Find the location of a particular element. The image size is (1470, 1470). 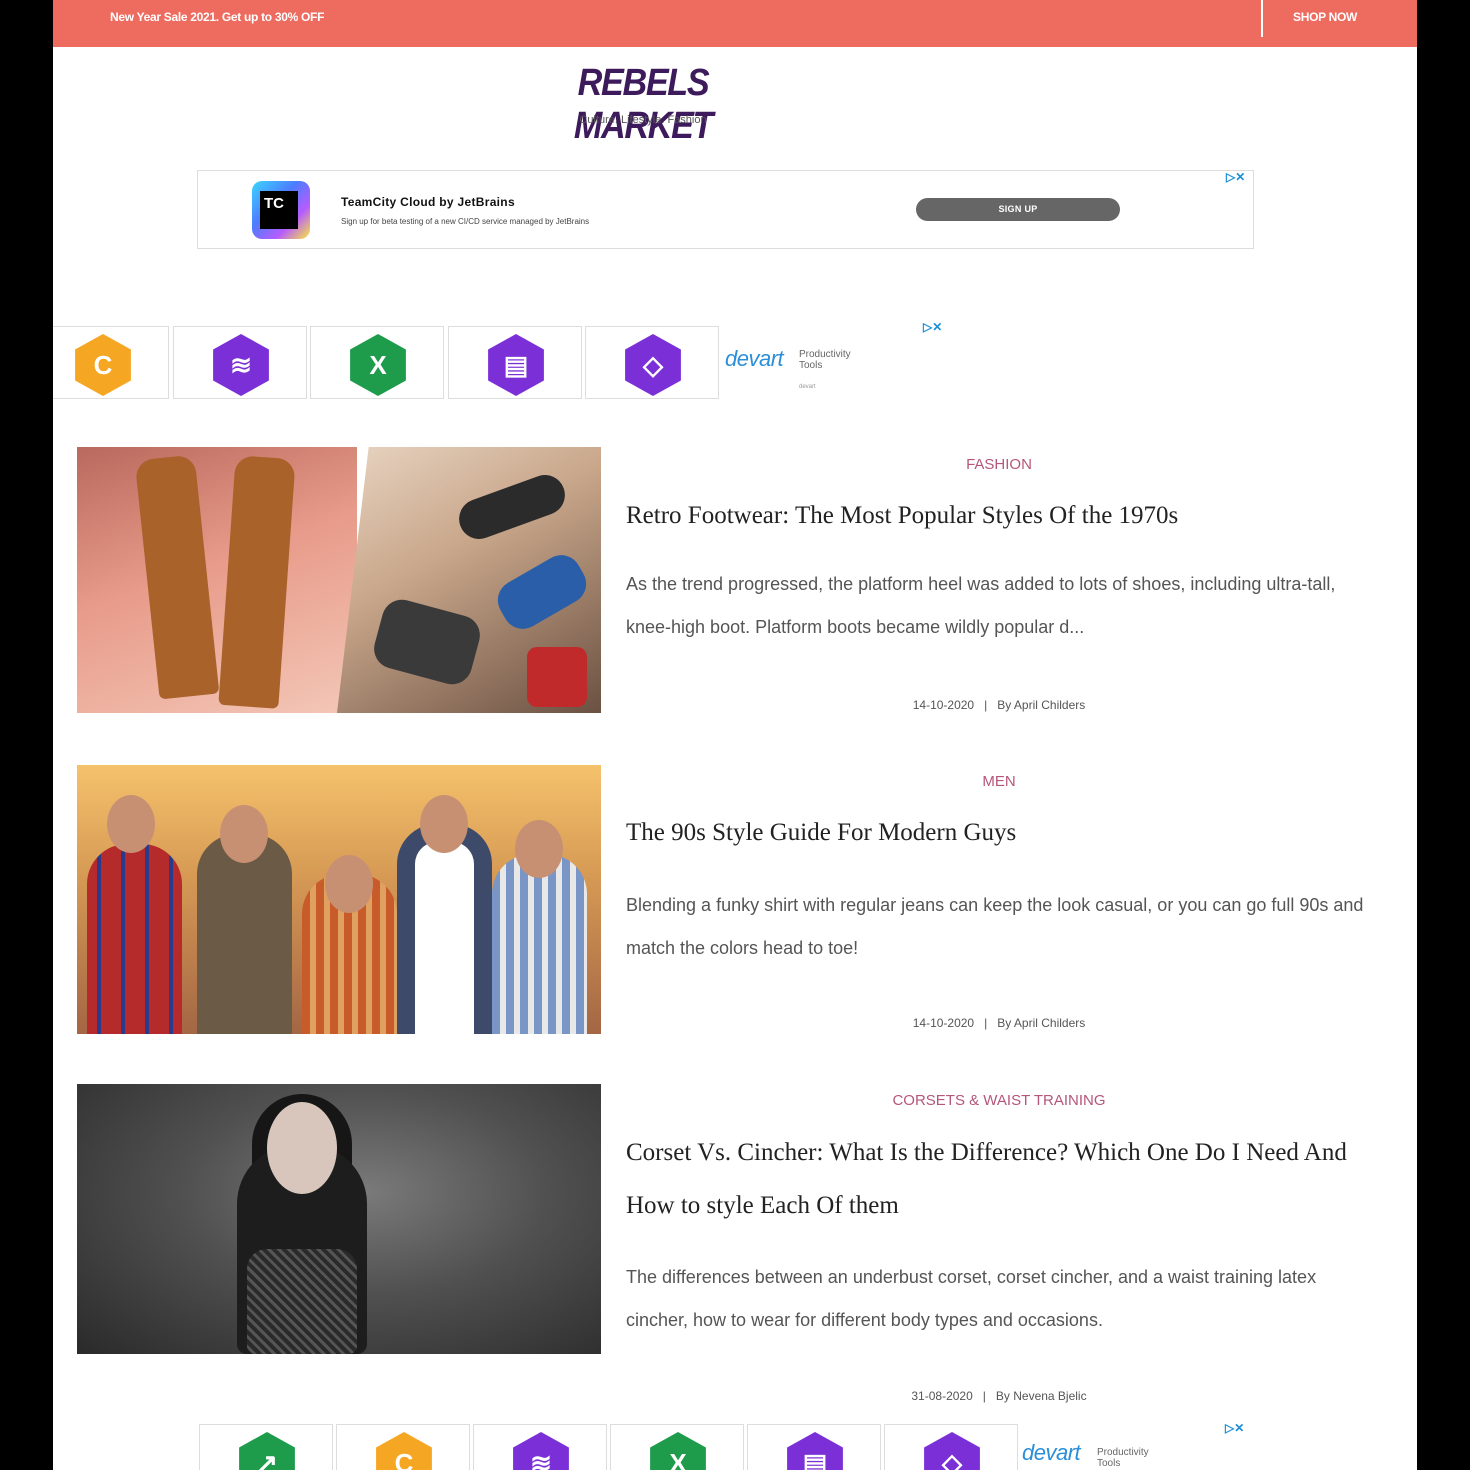

promo-divider is located at coordinates (1262, 18).